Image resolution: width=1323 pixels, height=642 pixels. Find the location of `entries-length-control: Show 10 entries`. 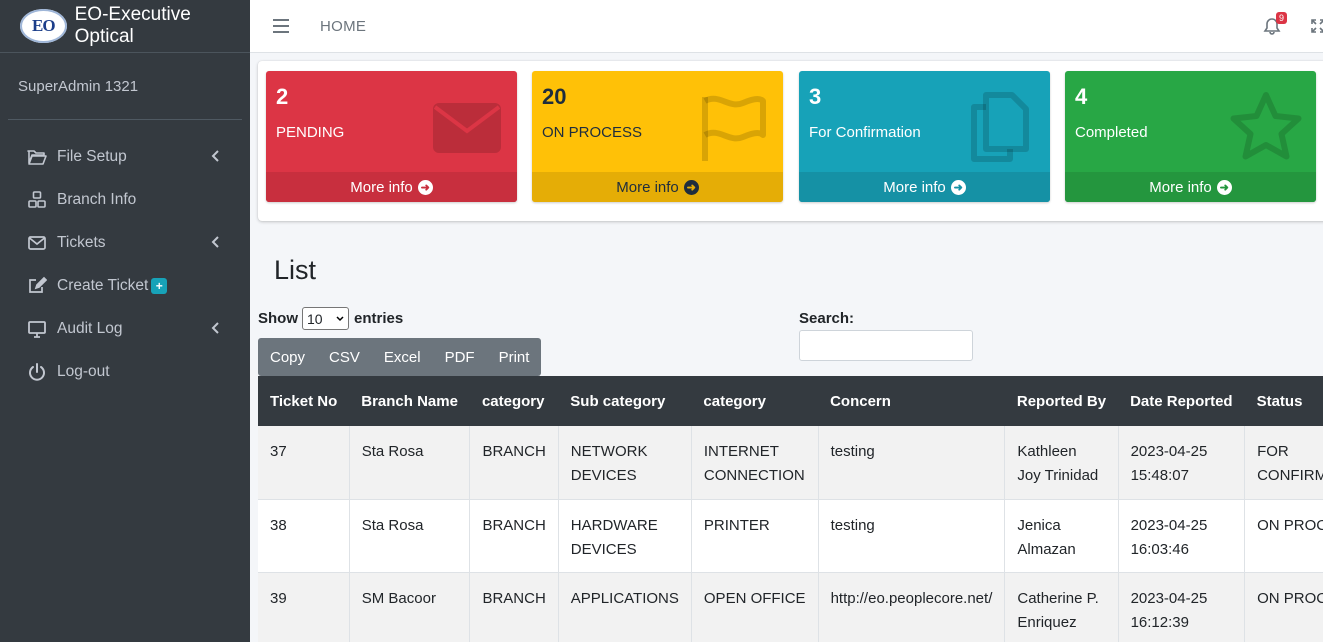

entries-length-control: Show 10 entries is located at coordinates (330, 318).